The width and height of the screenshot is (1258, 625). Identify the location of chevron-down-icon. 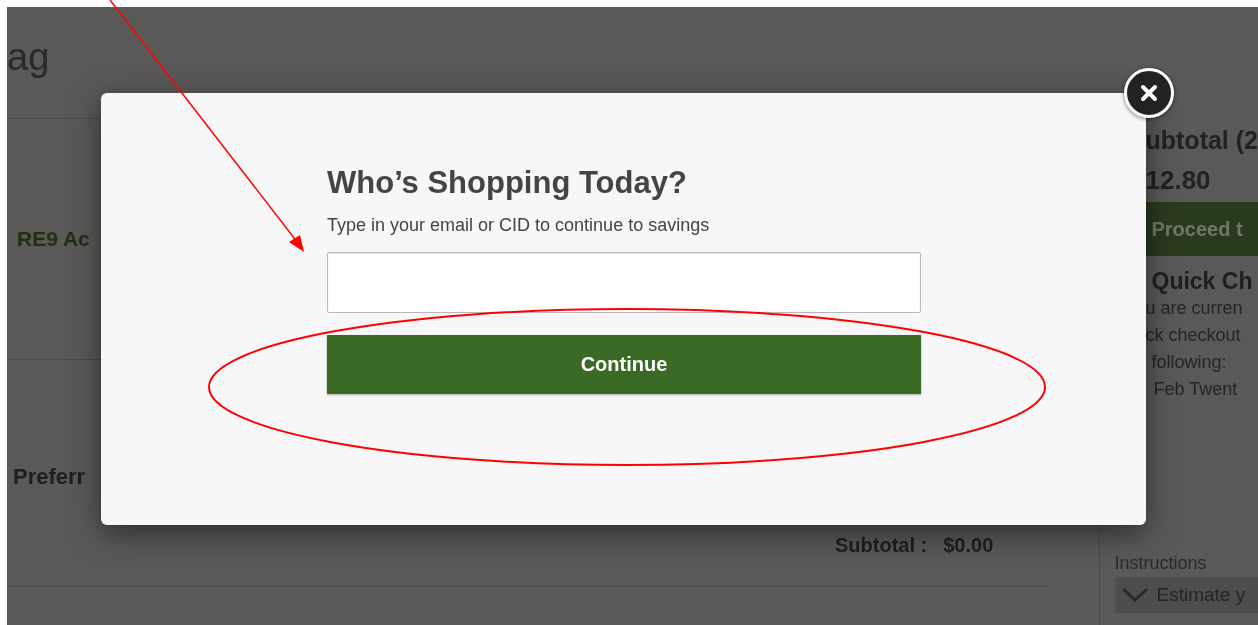
(1134, 595).